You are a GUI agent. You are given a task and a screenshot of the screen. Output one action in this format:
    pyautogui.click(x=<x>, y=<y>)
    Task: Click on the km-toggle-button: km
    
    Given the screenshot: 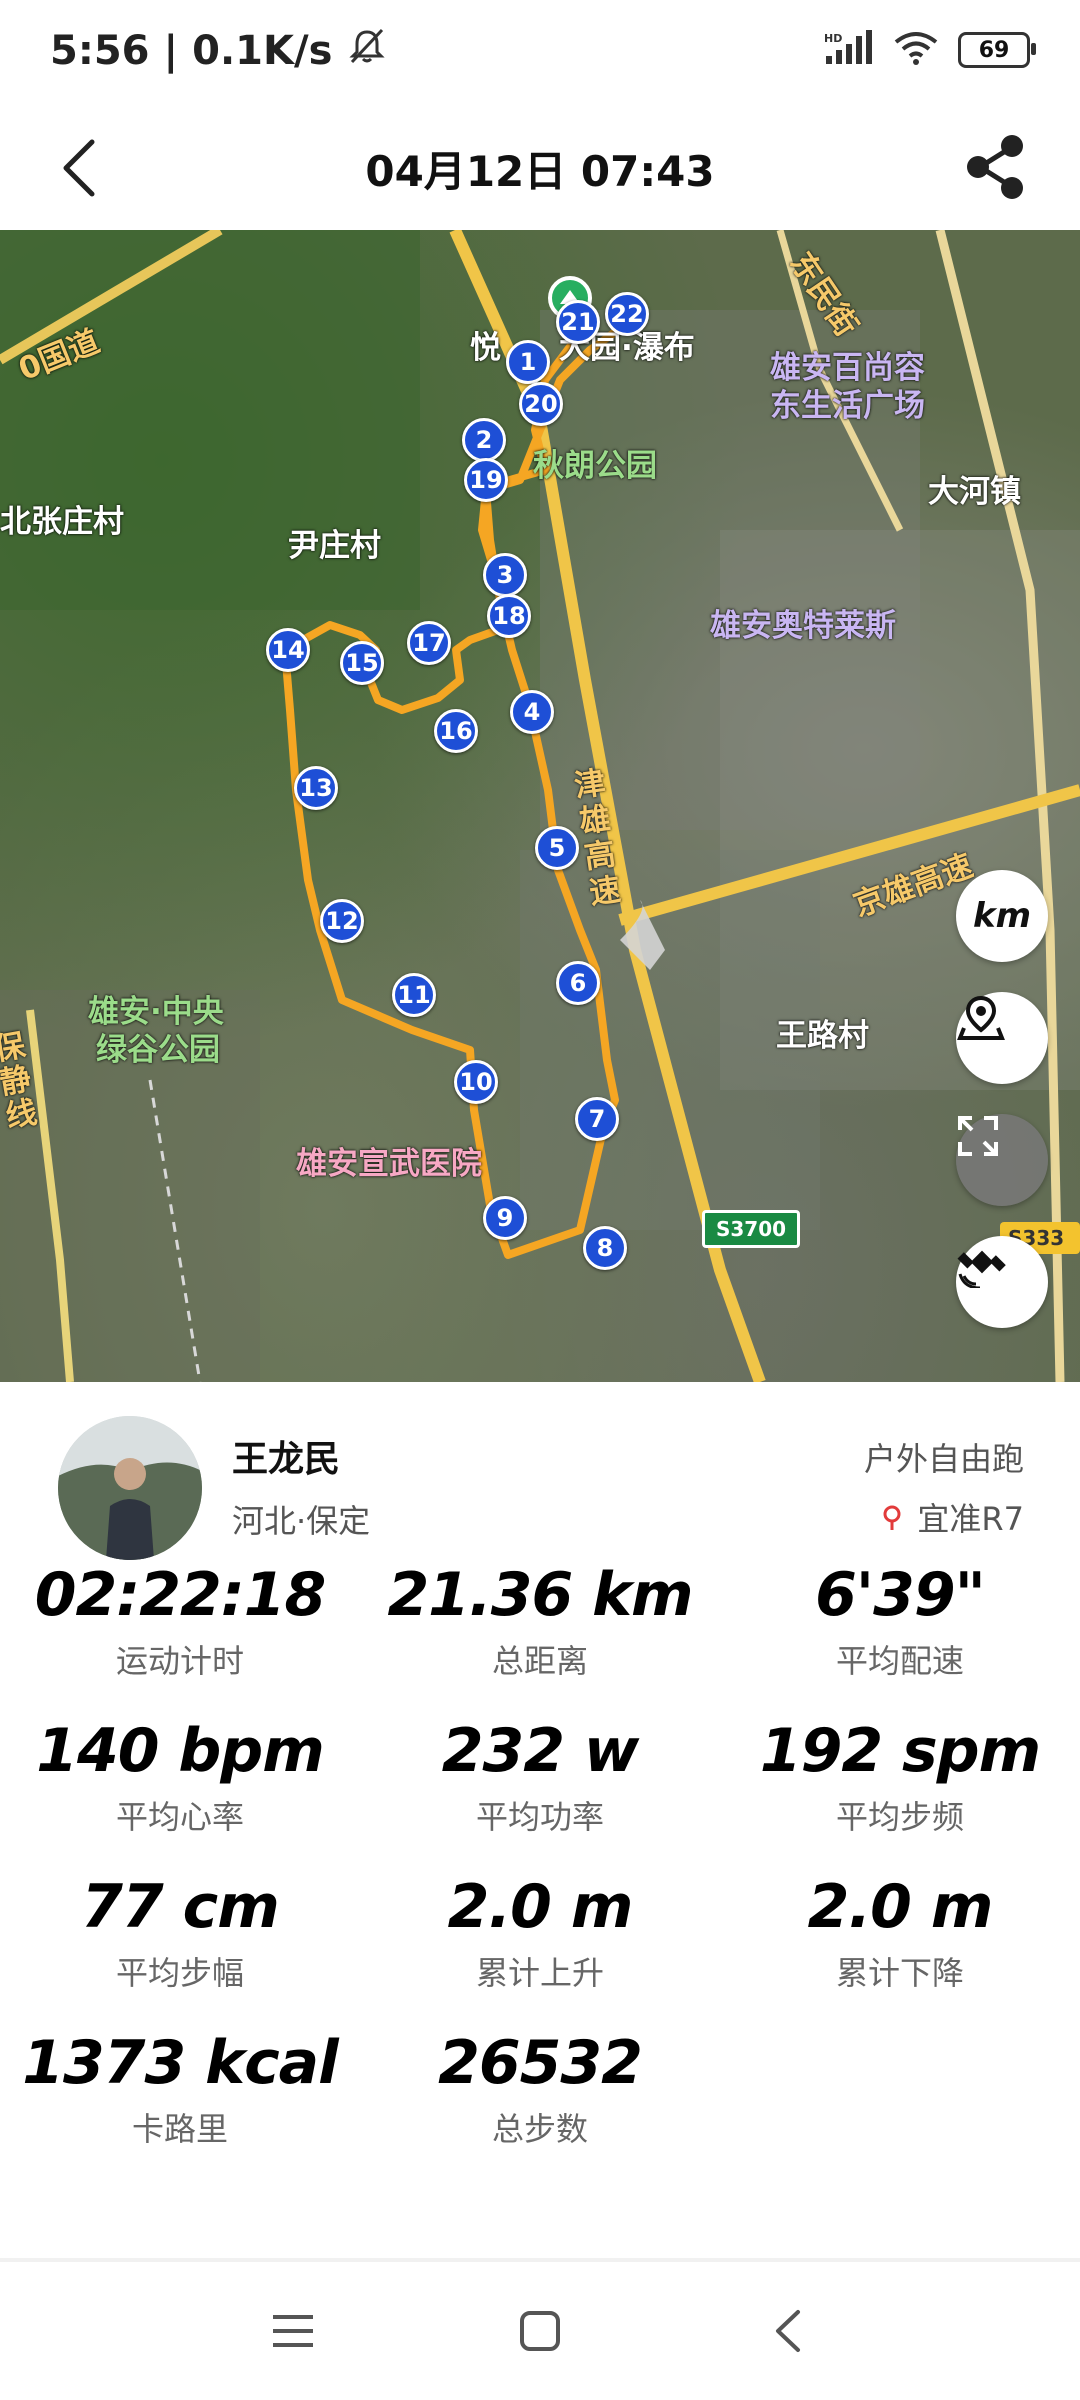 What is the action you would take?
    pyautogui.click(x=1002, y=916)
    